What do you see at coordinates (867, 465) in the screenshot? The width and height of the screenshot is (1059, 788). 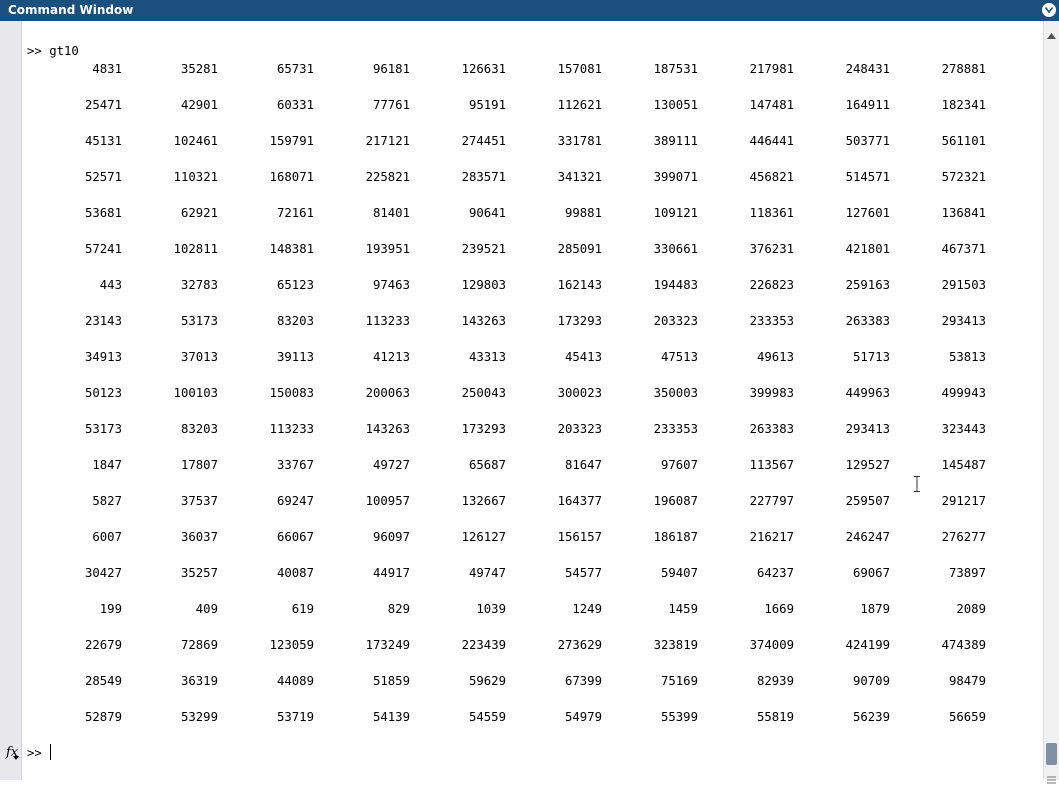 I see `matrix-cell: 129527` at bounding box center [867, 465].